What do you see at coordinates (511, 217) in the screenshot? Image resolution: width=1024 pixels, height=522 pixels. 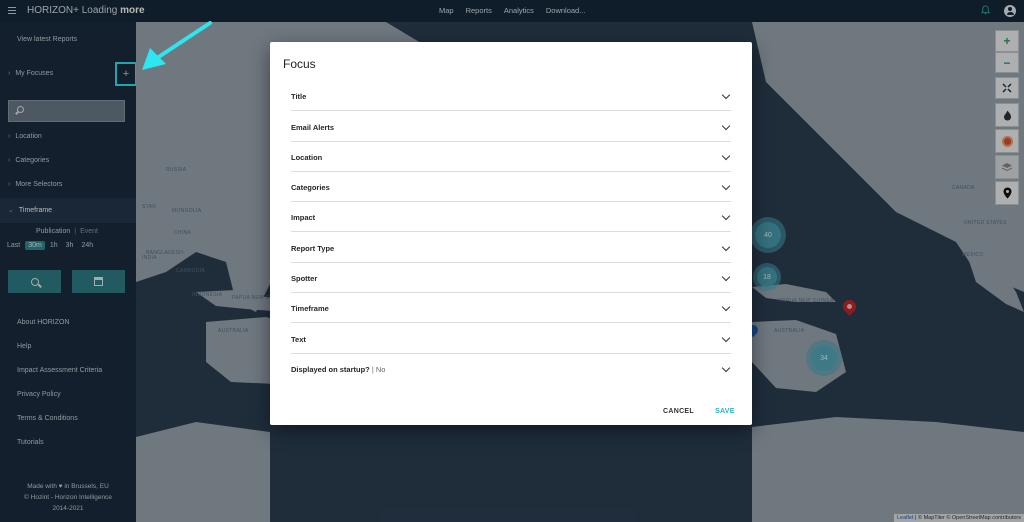 I see `section-impact: Impact` at bounding box center [511, 217].